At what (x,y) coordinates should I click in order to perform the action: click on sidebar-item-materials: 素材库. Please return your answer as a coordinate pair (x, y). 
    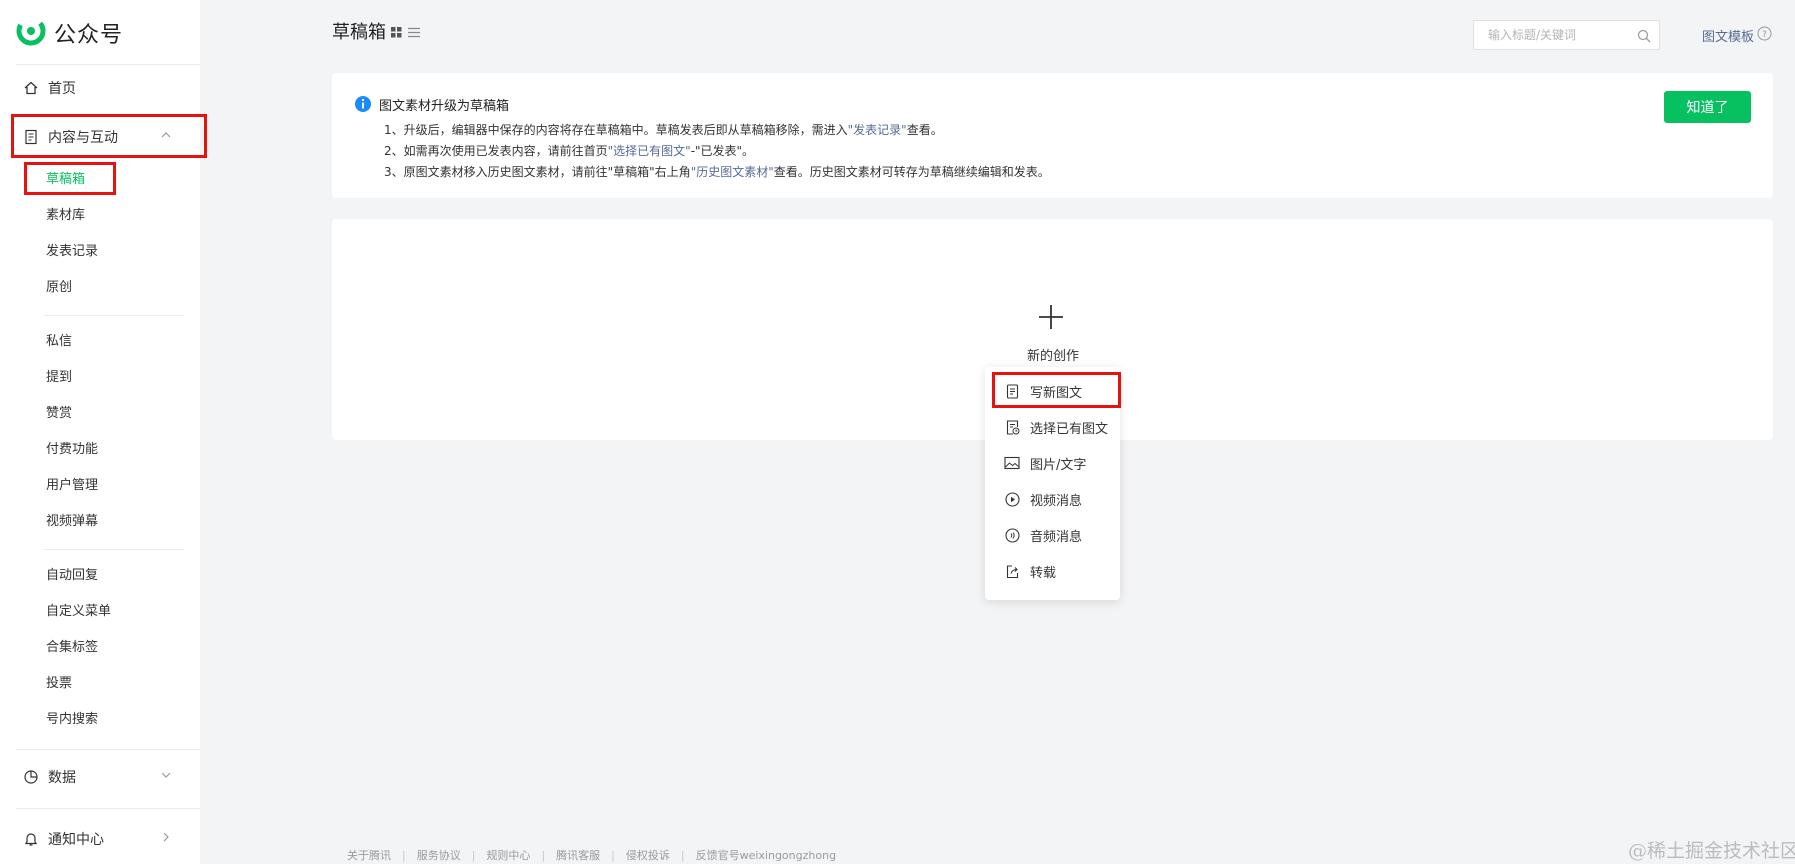
    Looking at the image, I should click on (65, 216).